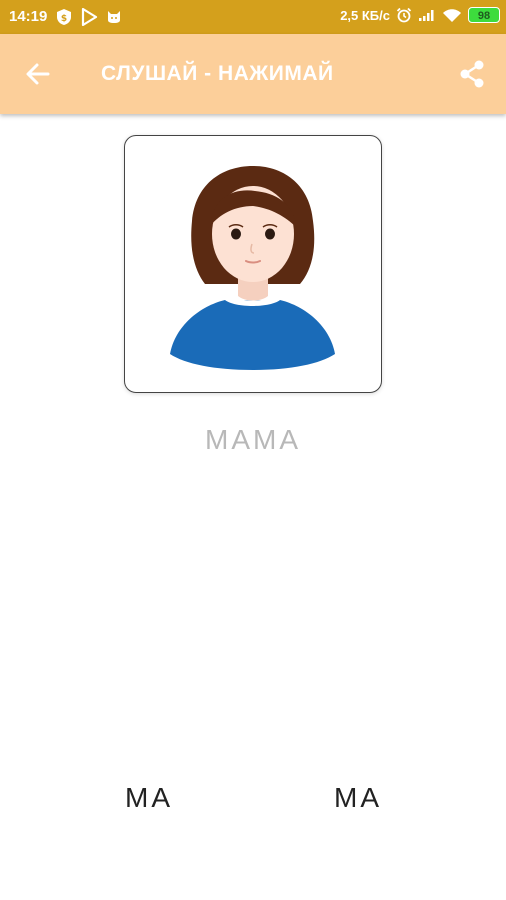  What do you see at coordinates (252, 268) in the screenshot?
I see `mother-portrait-icon` at bounding box center [252, 268].